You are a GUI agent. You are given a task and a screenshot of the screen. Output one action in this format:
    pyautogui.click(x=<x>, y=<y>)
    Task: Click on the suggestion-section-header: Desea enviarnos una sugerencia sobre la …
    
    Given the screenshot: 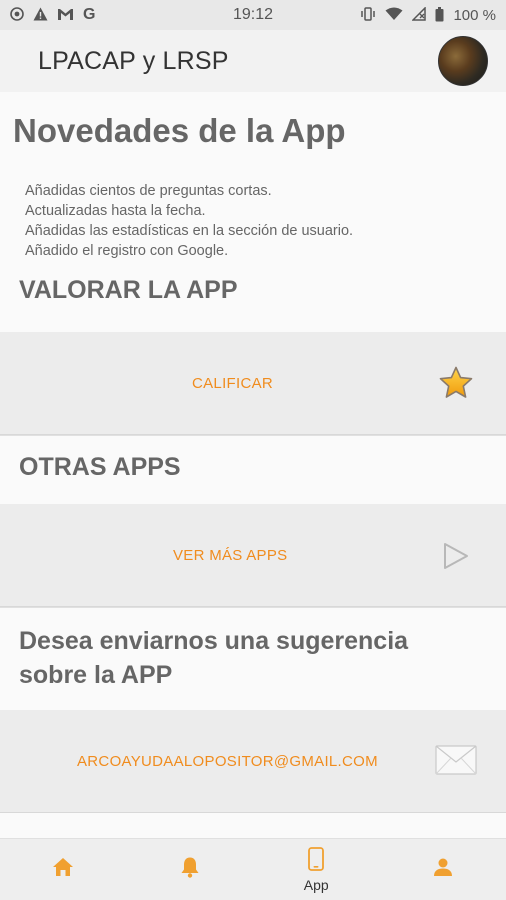 What is the action you would take?
    pyautogui.click(x=253, y=658)
    